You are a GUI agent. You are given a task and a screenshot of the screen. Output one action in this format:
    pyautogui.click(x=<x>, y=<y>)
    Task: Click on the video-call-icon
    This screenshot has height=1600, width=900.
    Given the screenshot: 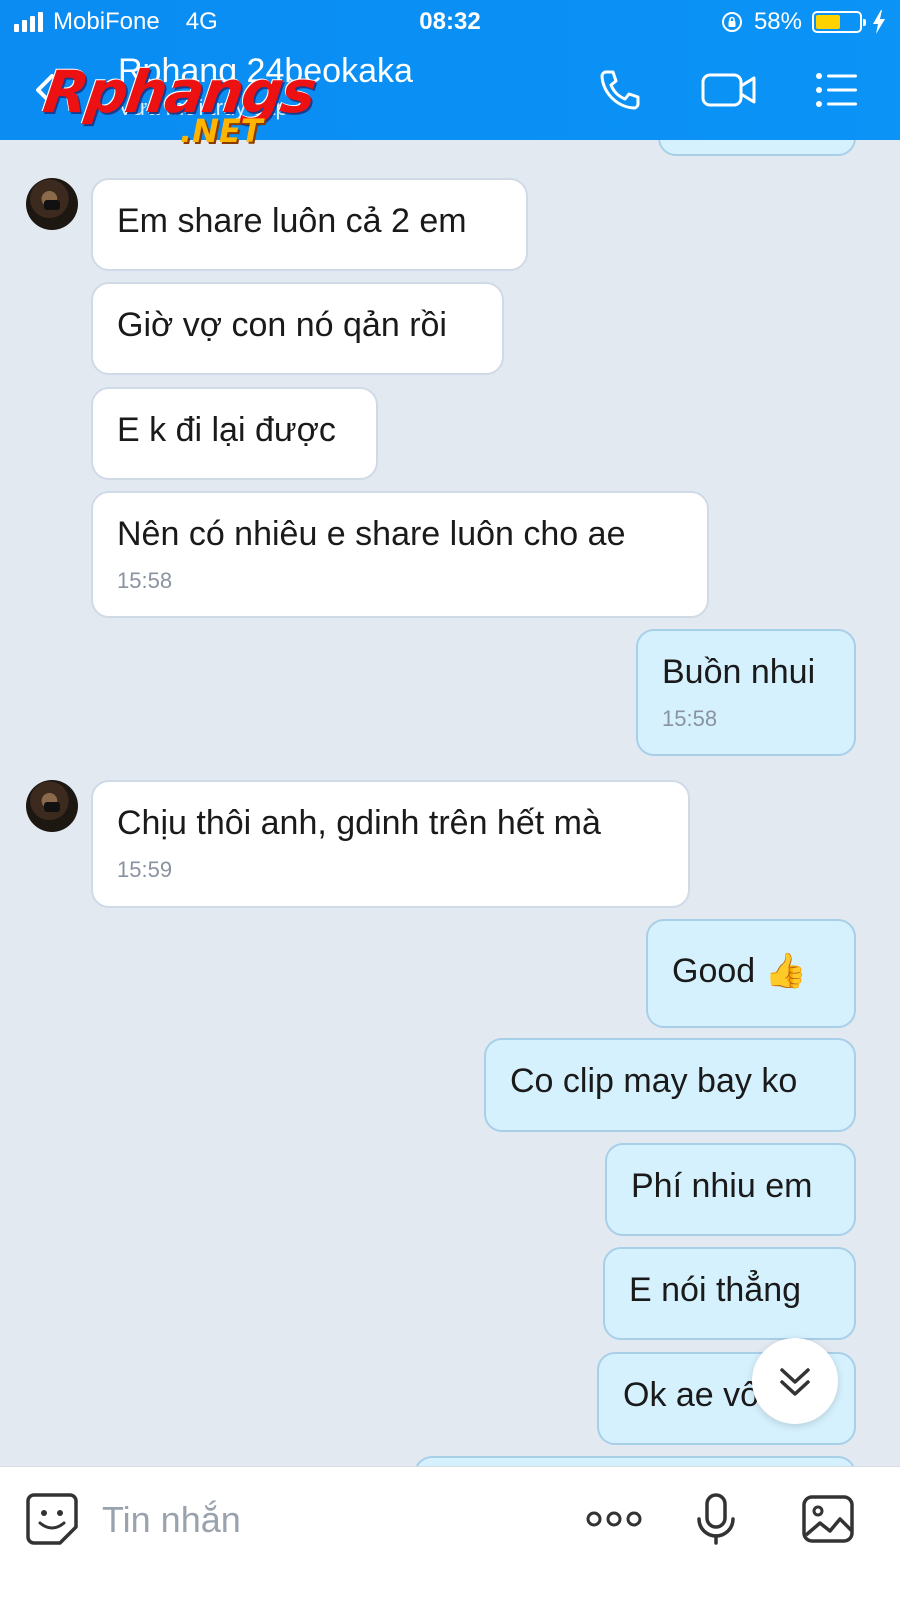 What is the action you would take?
    pyautogui.click(x=729, y=90)
    